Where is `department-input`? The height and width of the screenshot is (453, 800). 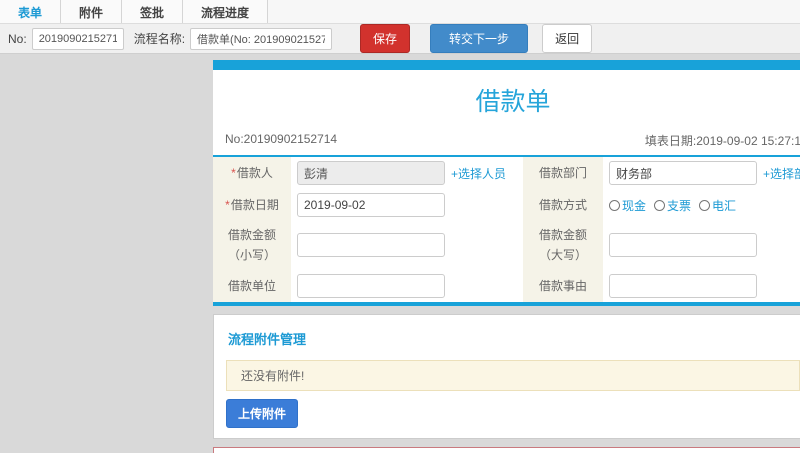
department-input is located at coordinates (683, 173).